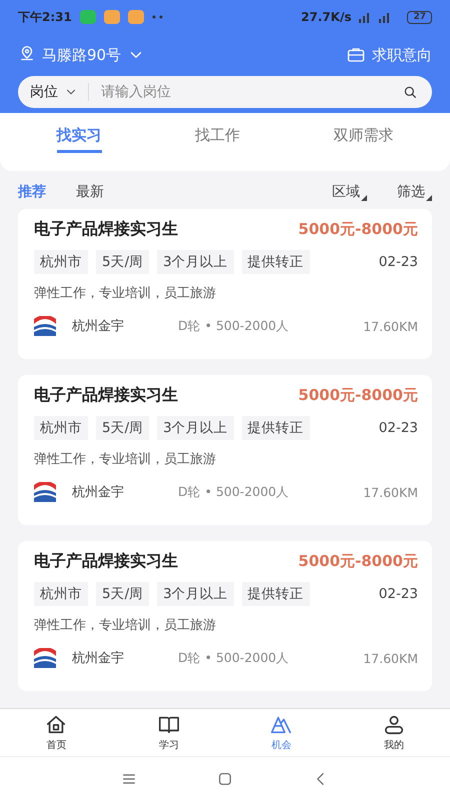 This screenshot has width=450, height=800. I want to click on home-icon, so click(56, 725).